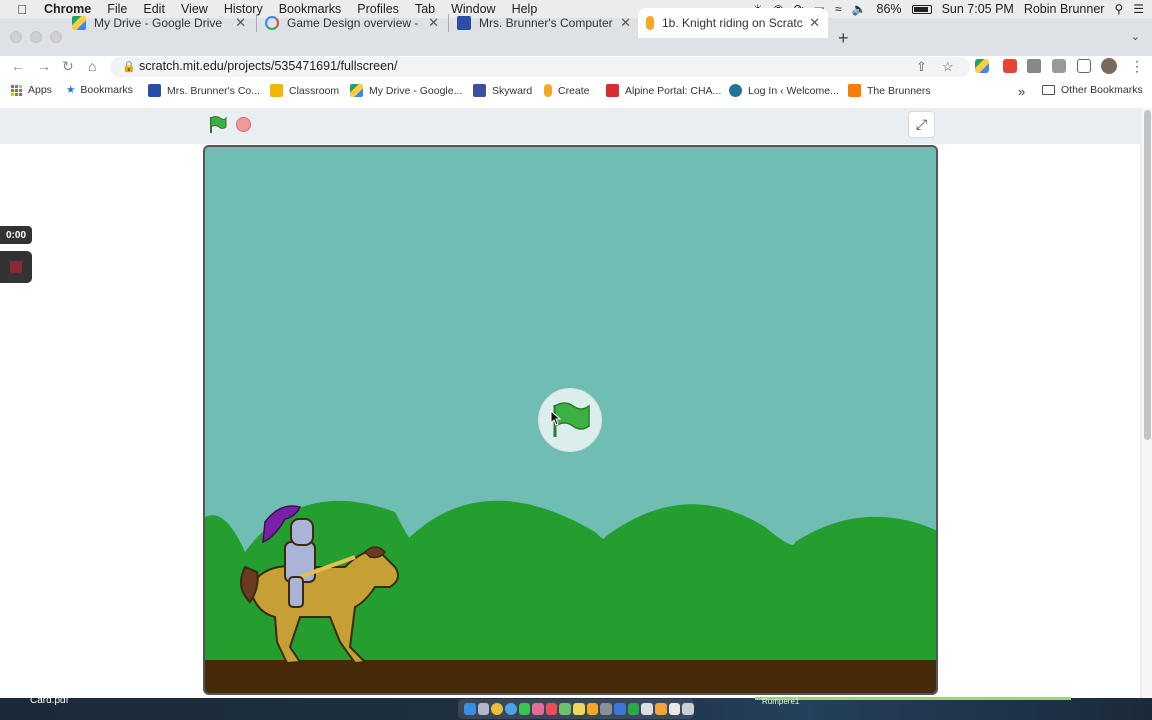 This screenshot has width=1152, height=720. I want to click on wifi-icon: ≈, so click(838, 9).